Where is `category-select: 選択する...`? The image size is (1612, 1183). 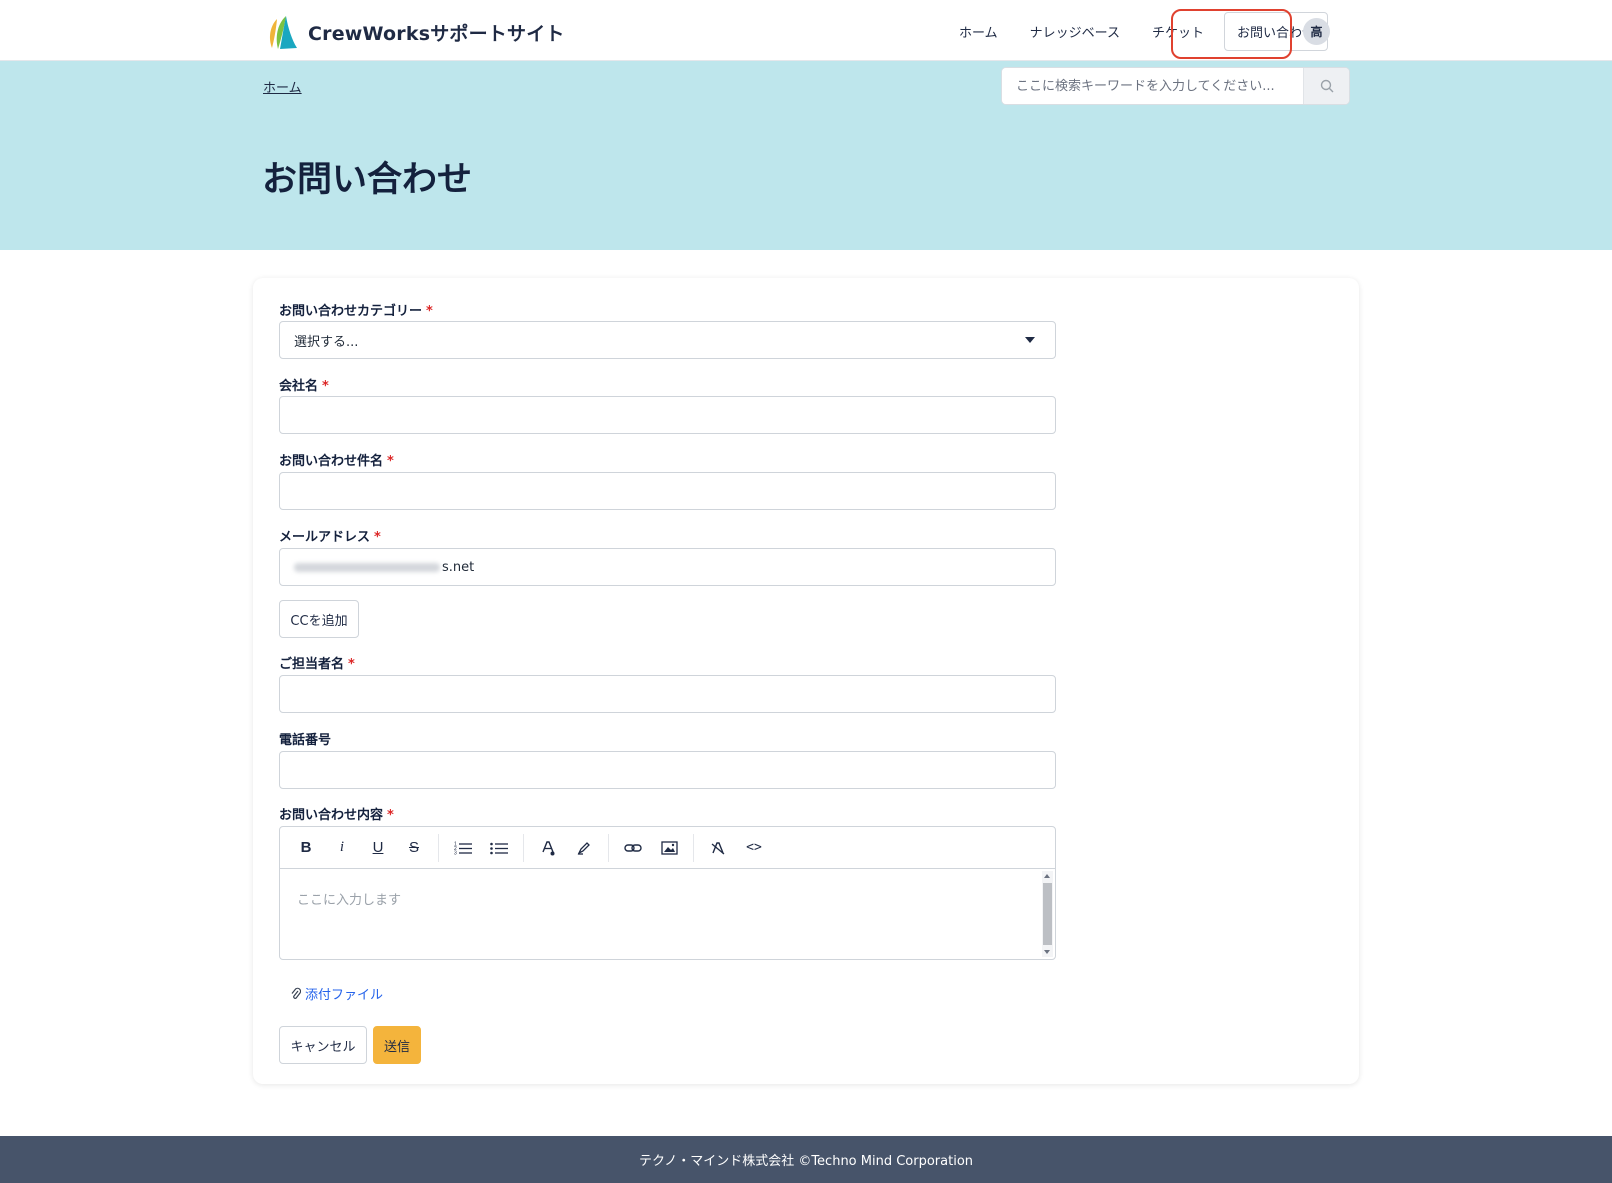
category-select: 選択する... is located at coordinates (667, 340).